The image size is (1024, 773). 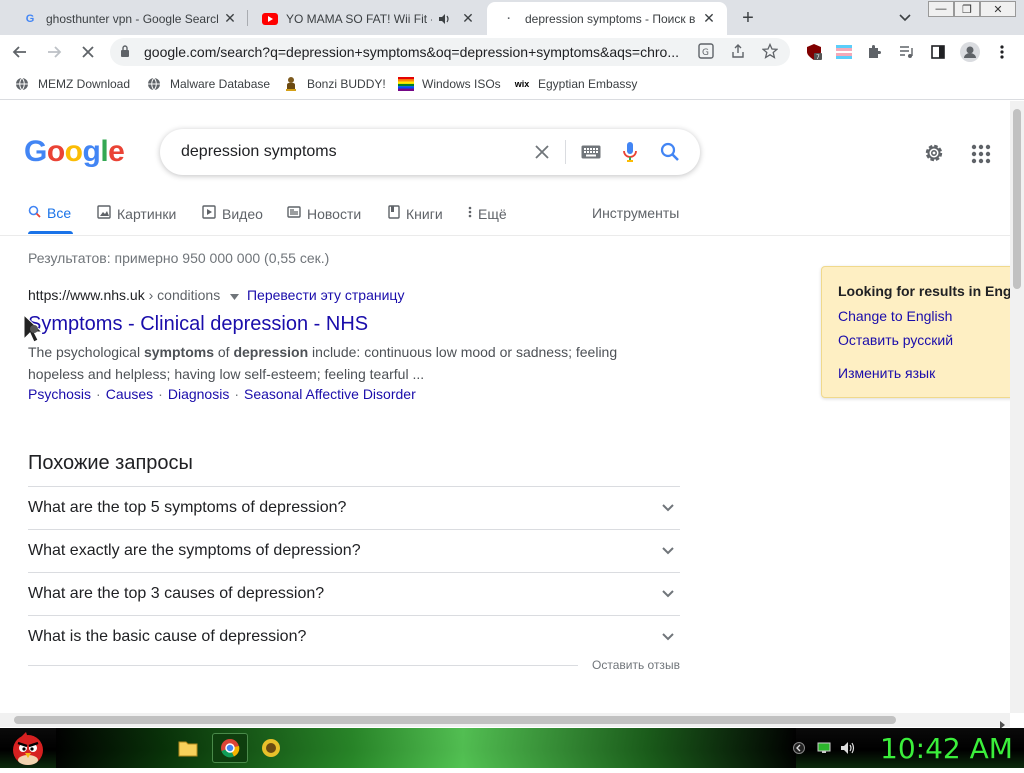 I want to click on menu-kebab-icon, so click(x=1002, y=52).